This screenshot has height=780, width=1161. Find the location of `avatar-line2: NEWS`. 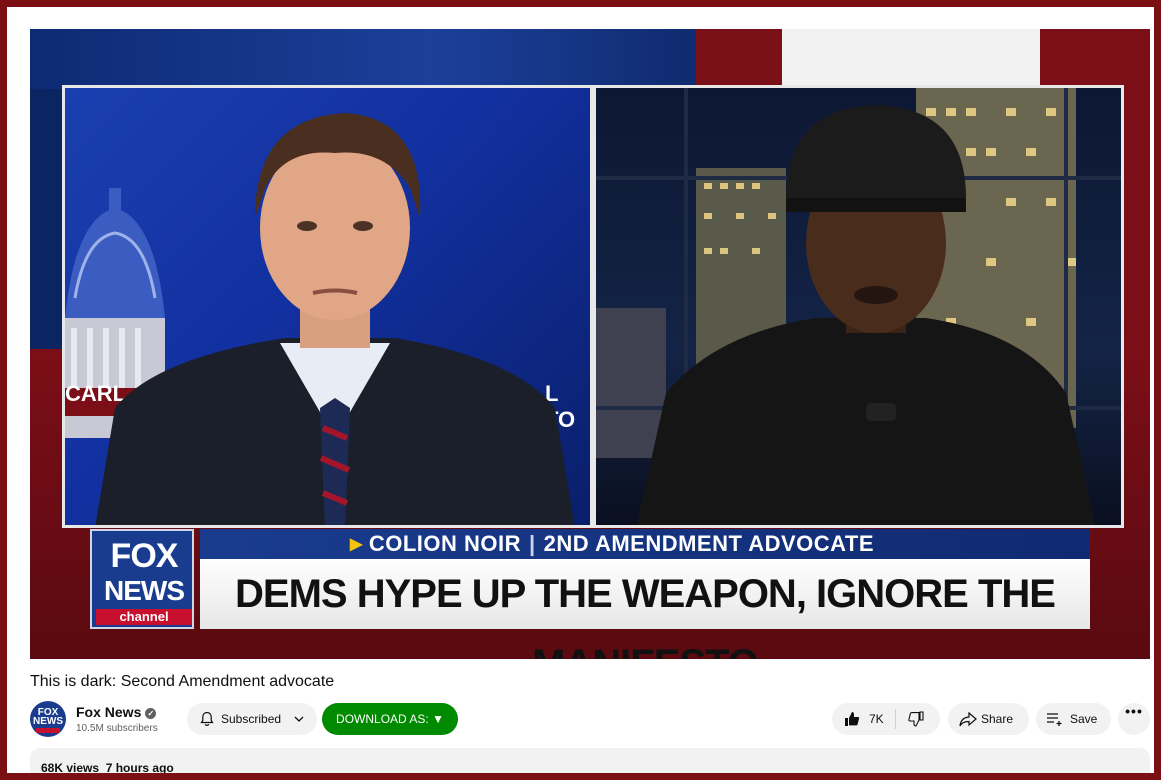

avatar-line2: NEWS is located at coordinates (48, 721).